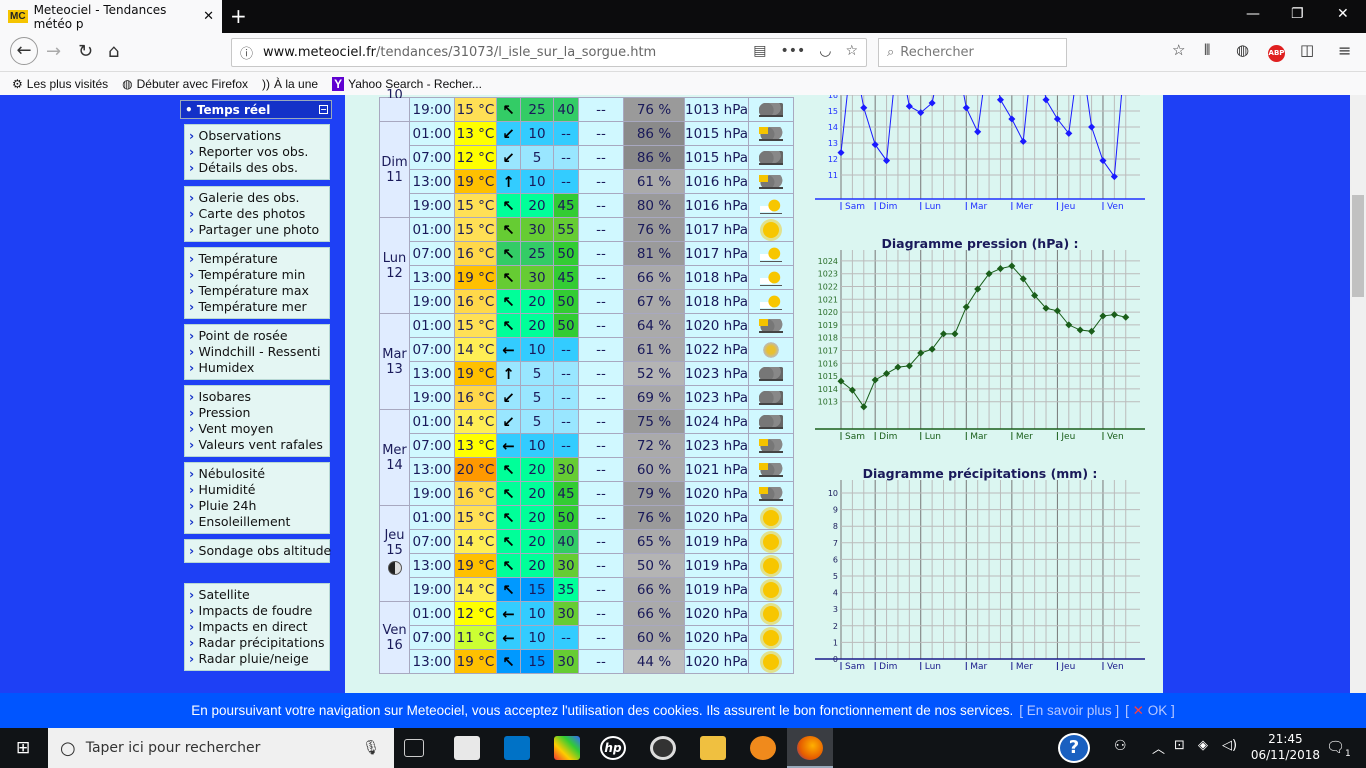 The image size is (1366, 768). I want to click on sidebar-header-temps-reel: • Temps réel −, so click(256, 109).